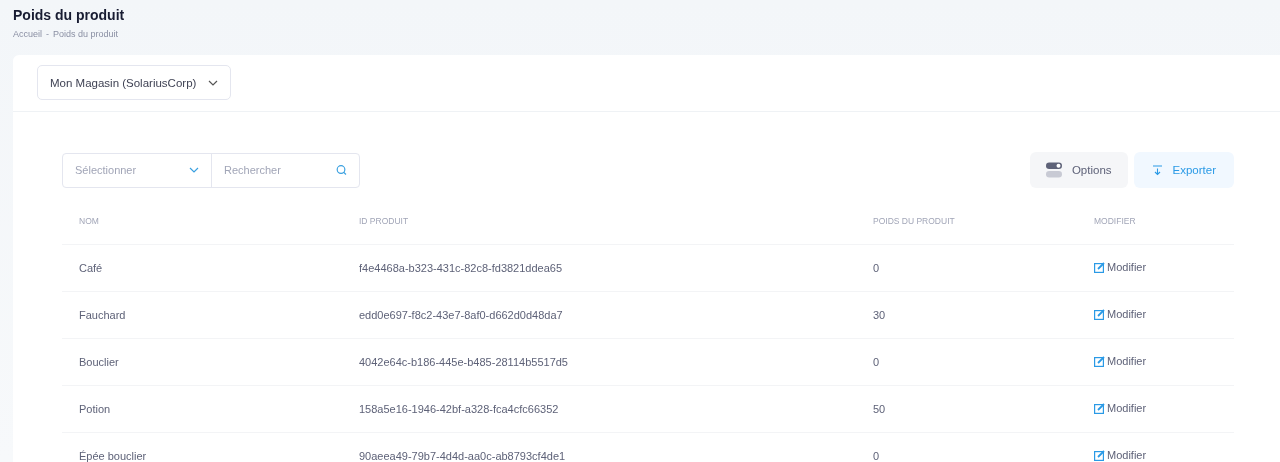 This screenshot has height=462, width=1280. What do you see at coordinates (463, 362) in the screenshot?
I see `table-cell: 4042e64c-b186-445e-b485-28114b5517d5` at bounding box center [463, 362].